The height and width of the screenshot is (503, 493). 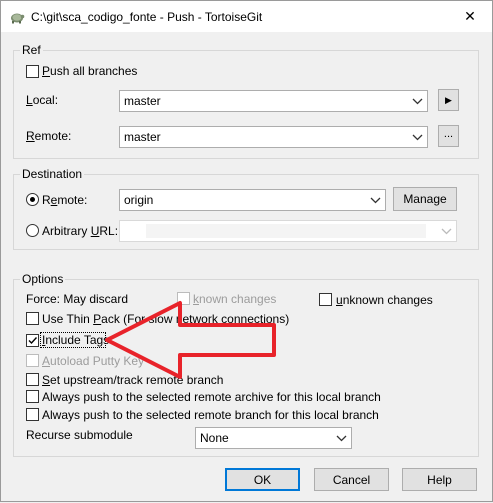 I want to click on local-branch-combo: master, so click(x=273, y=101).